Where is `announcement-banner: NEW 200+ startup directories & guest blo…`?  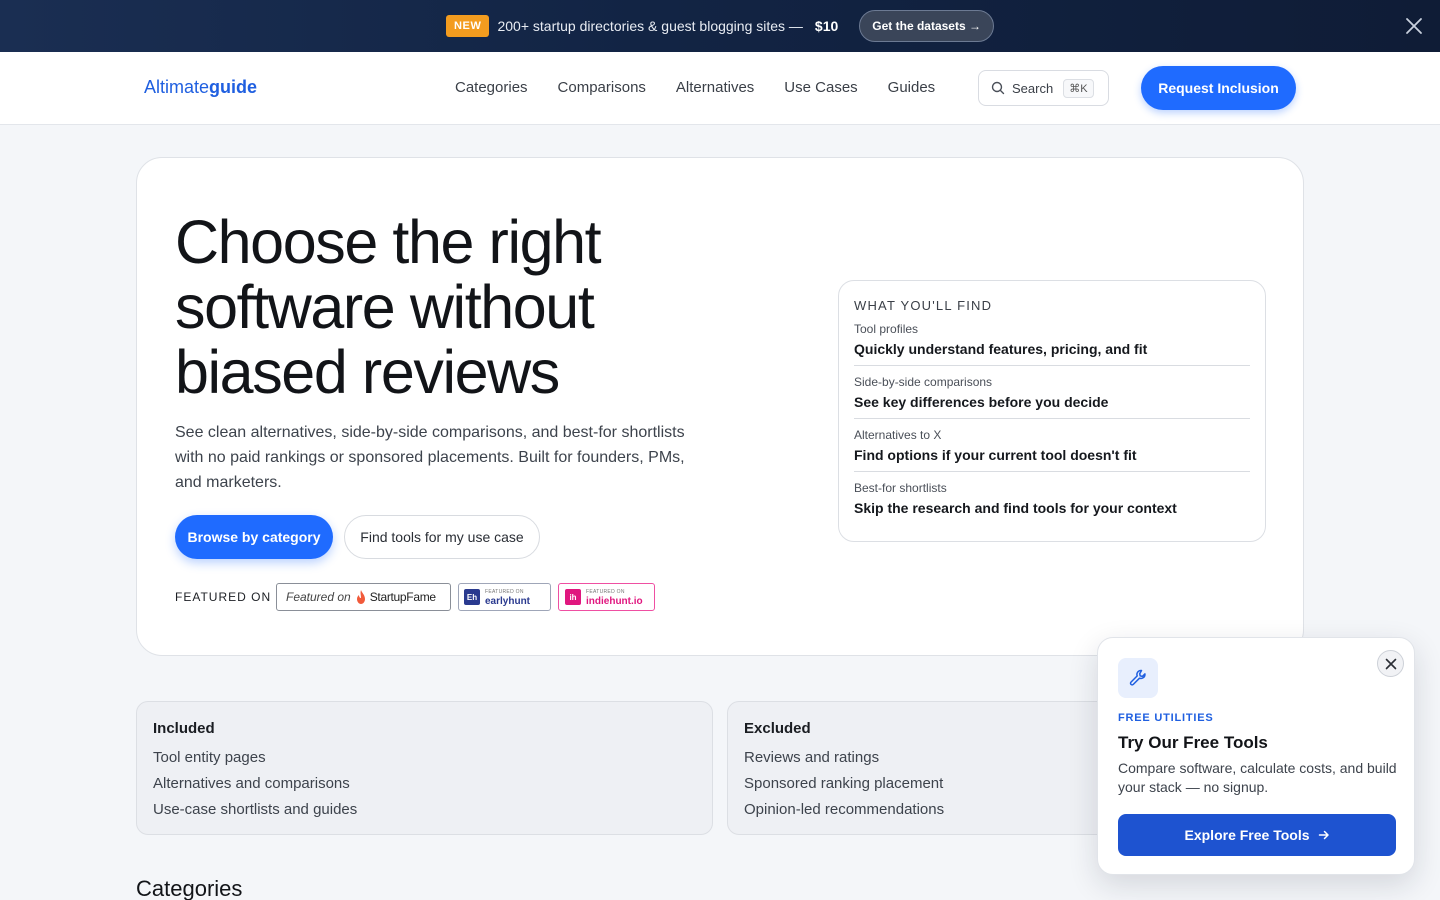 announcement-banner: NEW 200+ startup directories & guest blo… is located at coordinates (720, 26).